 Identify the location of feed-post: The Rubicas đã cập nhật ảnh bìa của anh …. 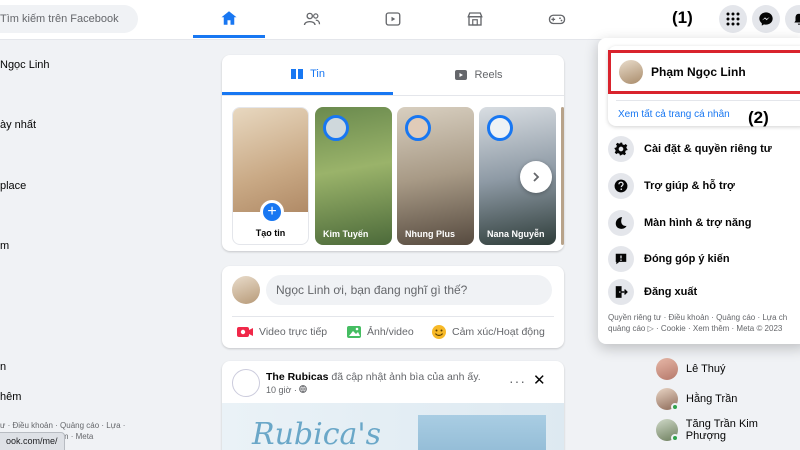
(393, 405).